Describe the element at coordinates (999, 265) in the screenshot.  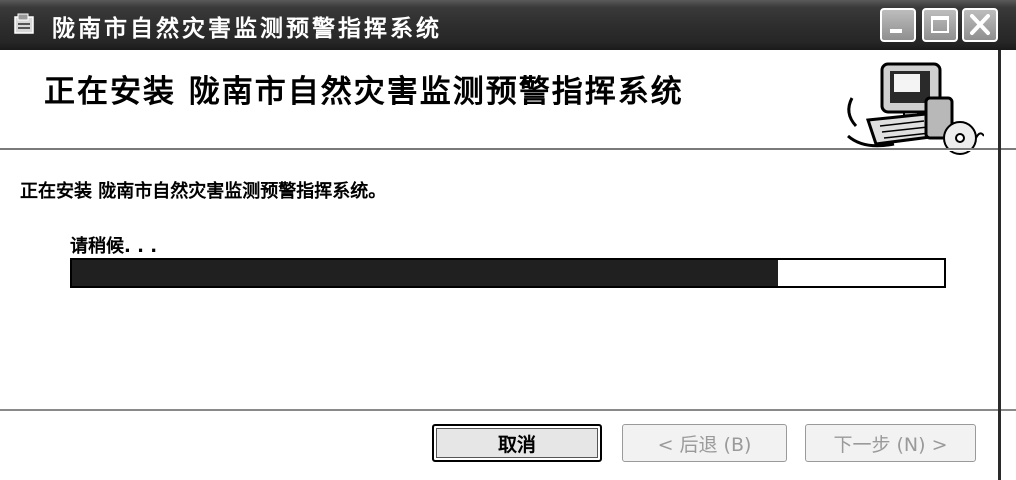
I see `window-right-border` at that location.